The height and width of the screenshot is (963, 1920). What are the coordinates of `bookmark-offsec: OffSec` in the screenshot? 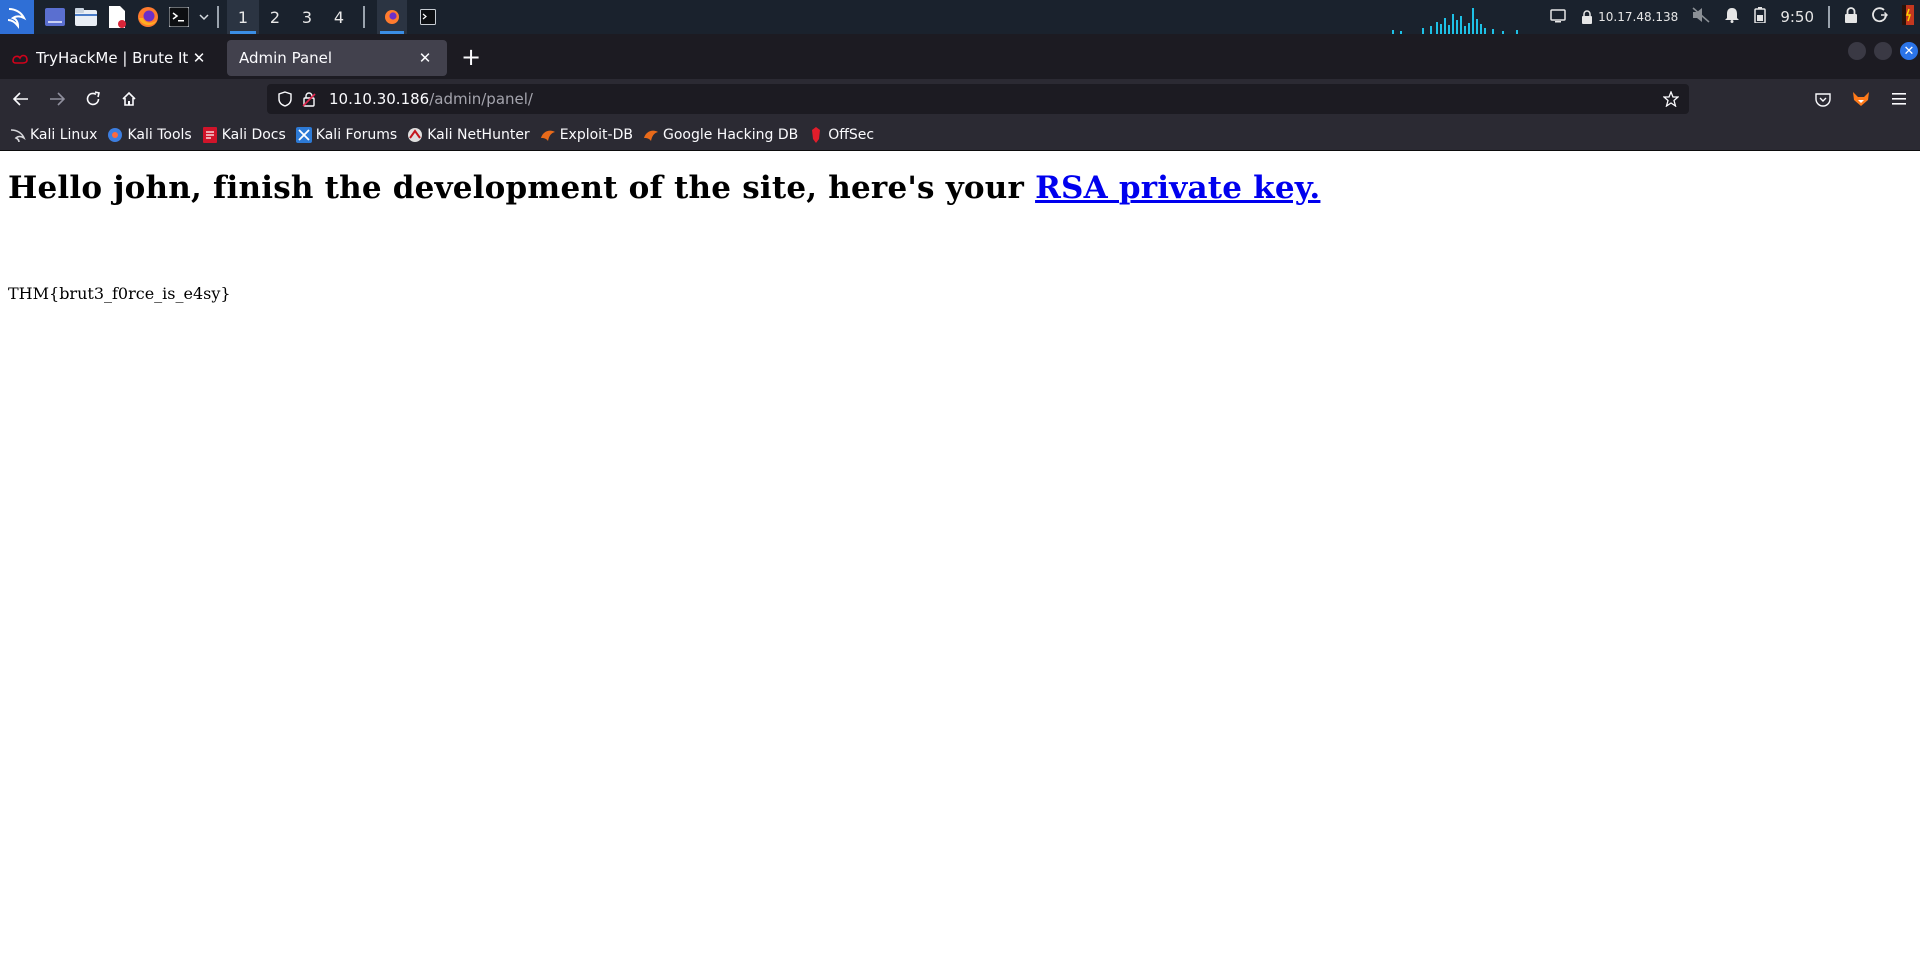 It's located at (841, 134).